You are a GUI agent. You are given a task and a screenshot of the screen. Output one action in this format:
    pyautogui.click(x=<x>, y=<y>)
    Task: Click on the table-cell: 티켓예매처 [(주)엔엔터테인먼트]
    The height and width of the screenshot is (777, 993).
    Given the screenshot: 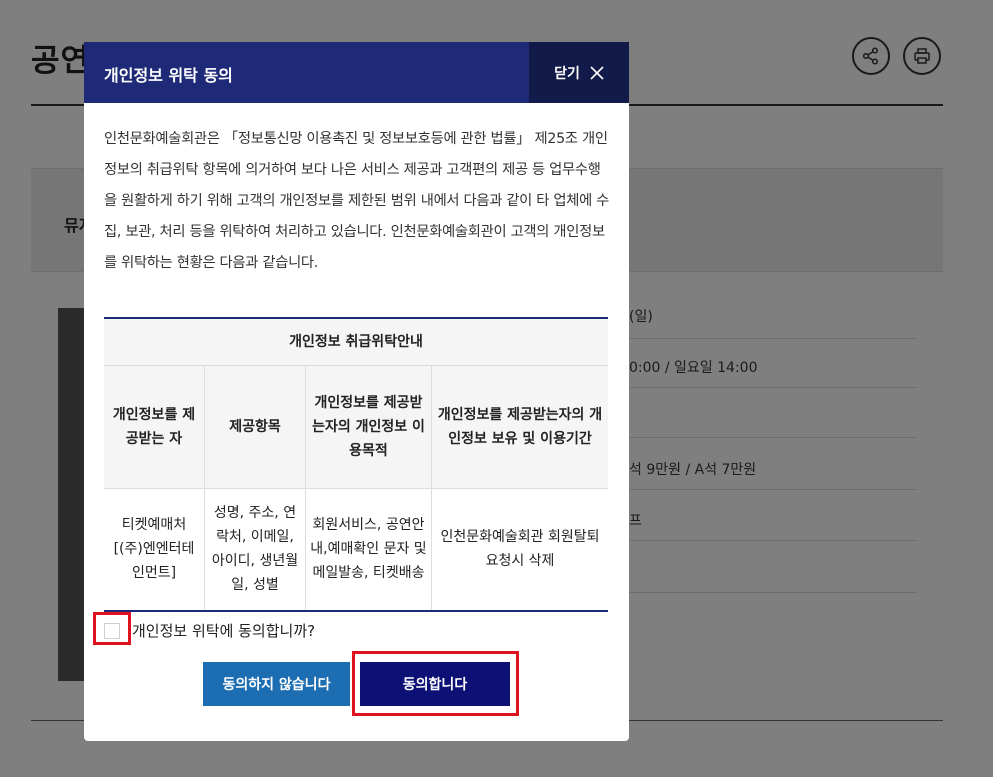 What is the action you would take?
    pyautogui.click(x=154, y=549)
    